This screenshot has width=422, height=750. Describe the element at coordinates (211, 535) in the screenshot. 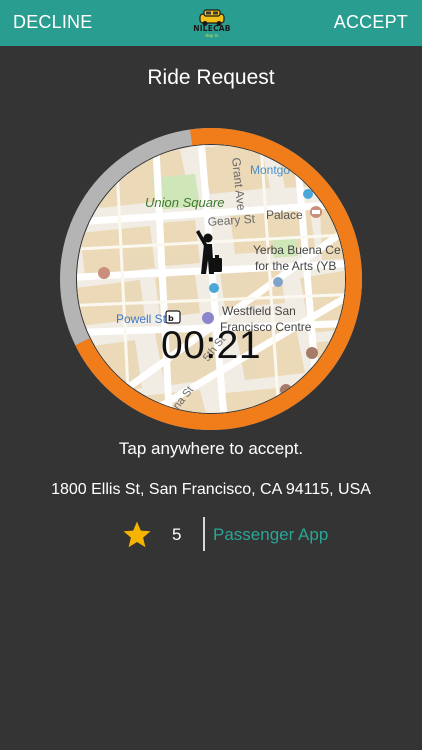

I see `passenger-info-row: 5 Passenger App` at that location.